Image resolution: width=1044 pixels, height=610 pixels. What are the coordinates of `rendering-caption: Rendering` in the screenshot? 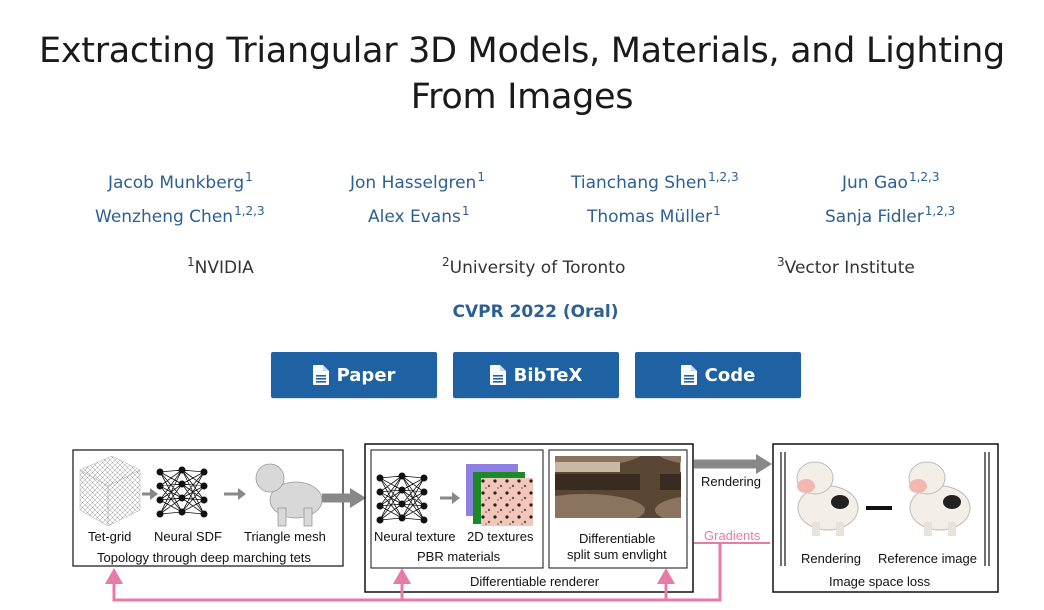 It's located at (831, 558).